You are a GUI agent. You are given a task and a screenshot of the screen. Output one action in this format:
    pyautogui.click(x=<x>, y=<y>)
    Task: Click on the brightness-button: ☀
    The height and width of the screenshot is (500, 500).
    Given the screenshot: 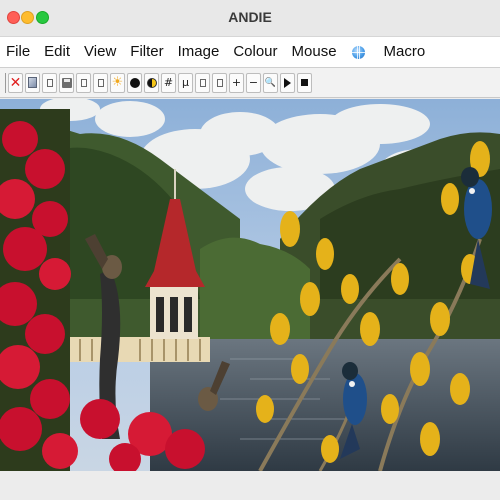 What is the action you would take?
    pyautogui.click(x=117, y=82)
    